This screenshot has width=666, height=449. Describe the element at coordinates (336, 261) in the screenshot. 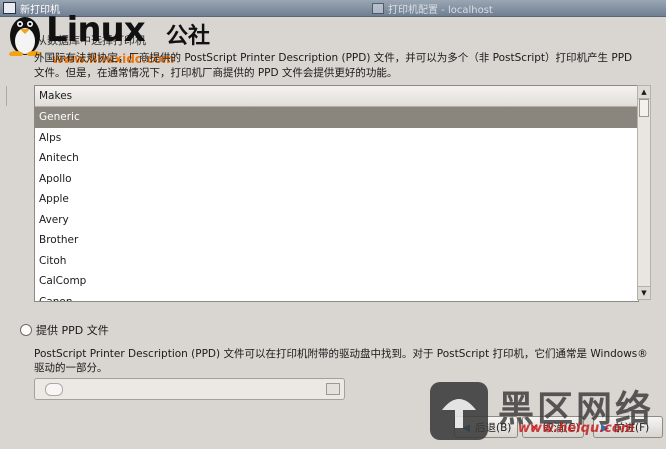

I see `list-item: Citoh` at that location.